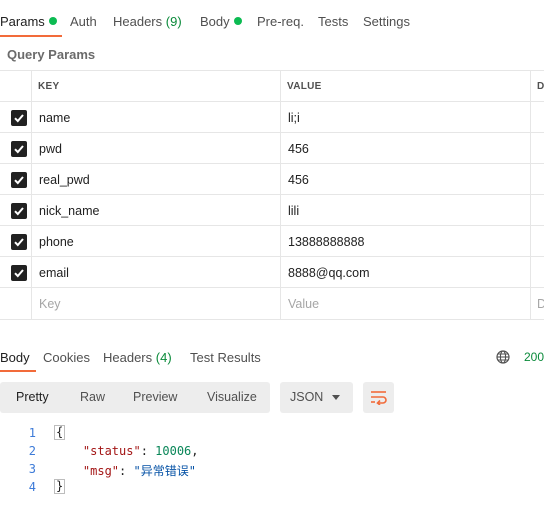 The height and width of the screenshot is (513, 544). I want to click on table-header-row: KEY VALUE D, so click(272, 86).